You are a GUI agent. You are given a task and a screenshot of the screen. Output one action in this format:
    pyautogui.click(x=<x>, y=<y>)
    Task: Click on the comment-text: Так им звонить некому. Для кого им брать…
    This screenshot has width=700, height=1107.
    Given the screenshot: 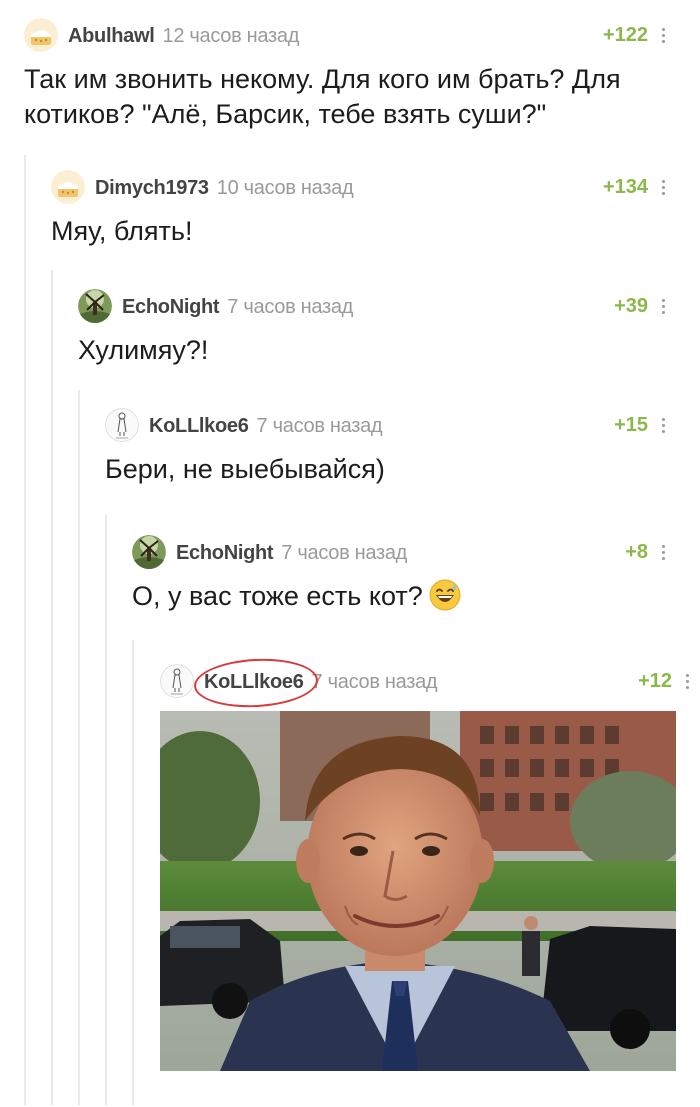 What is the action you would take?
    pyautogui.click(x=322, y=96)
    